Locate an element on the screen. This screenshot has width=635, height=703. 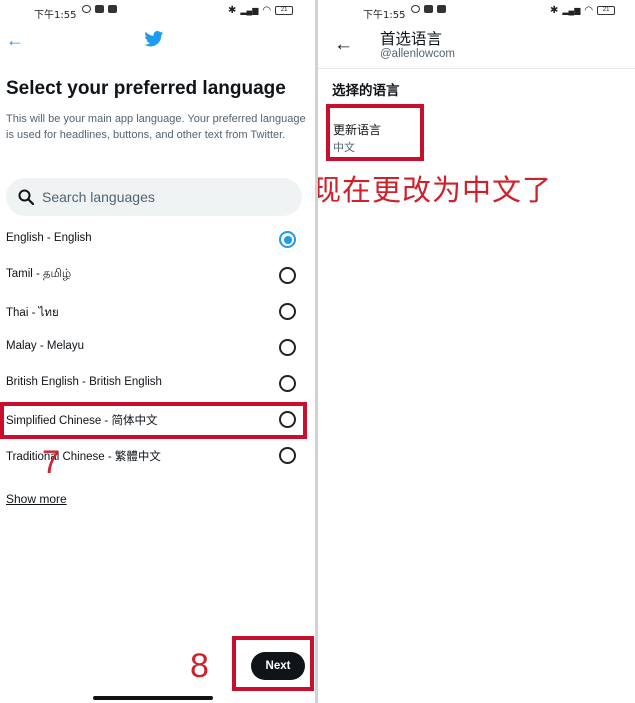
language-label: Malay - Melayu is located at coordinates (45, 346).